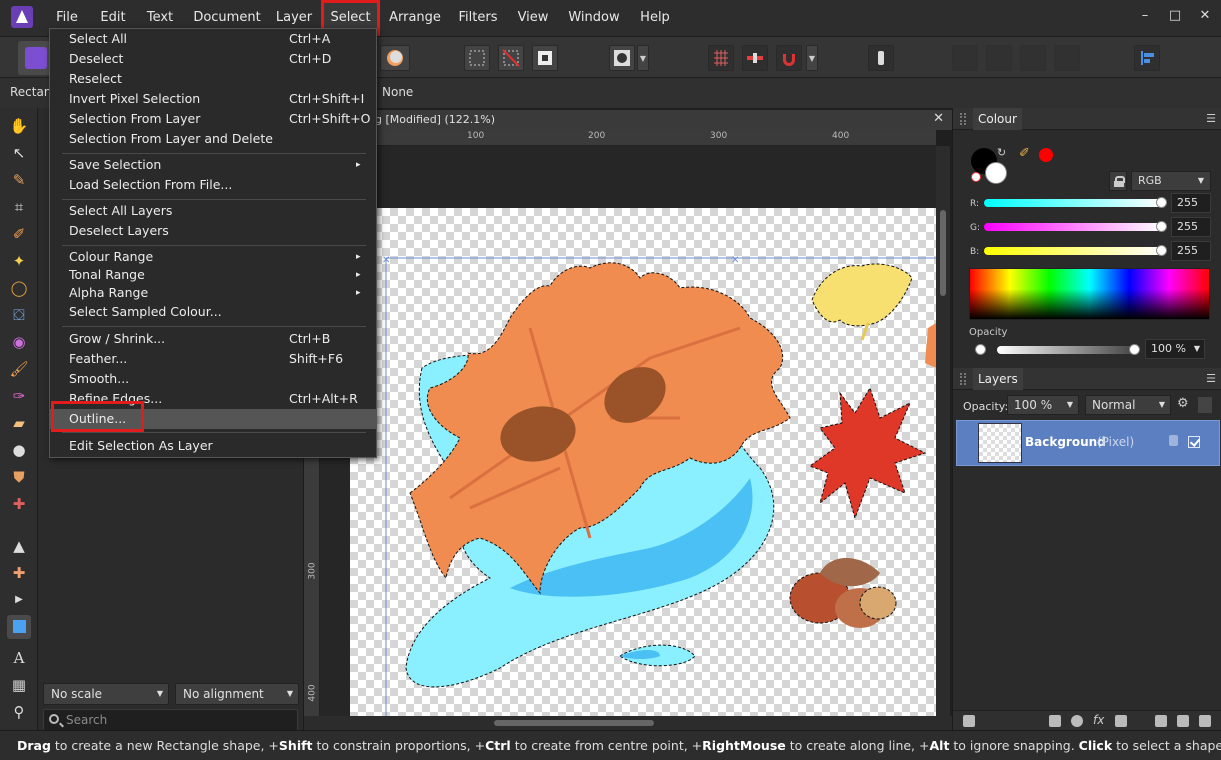  What do you see at coordinates (1161, 250) in the screenshot?
I see `blue-channel-knob` at bounding box center [1161, 250].